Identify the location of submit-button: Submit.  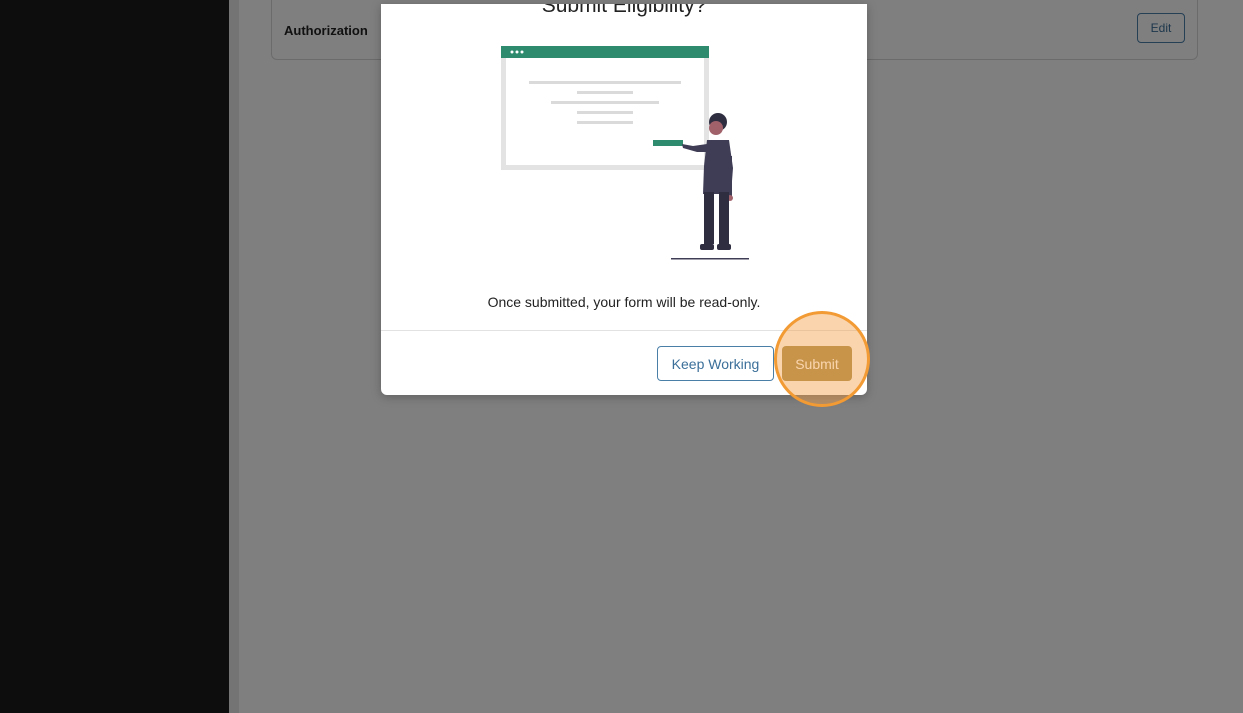
(817, 363).